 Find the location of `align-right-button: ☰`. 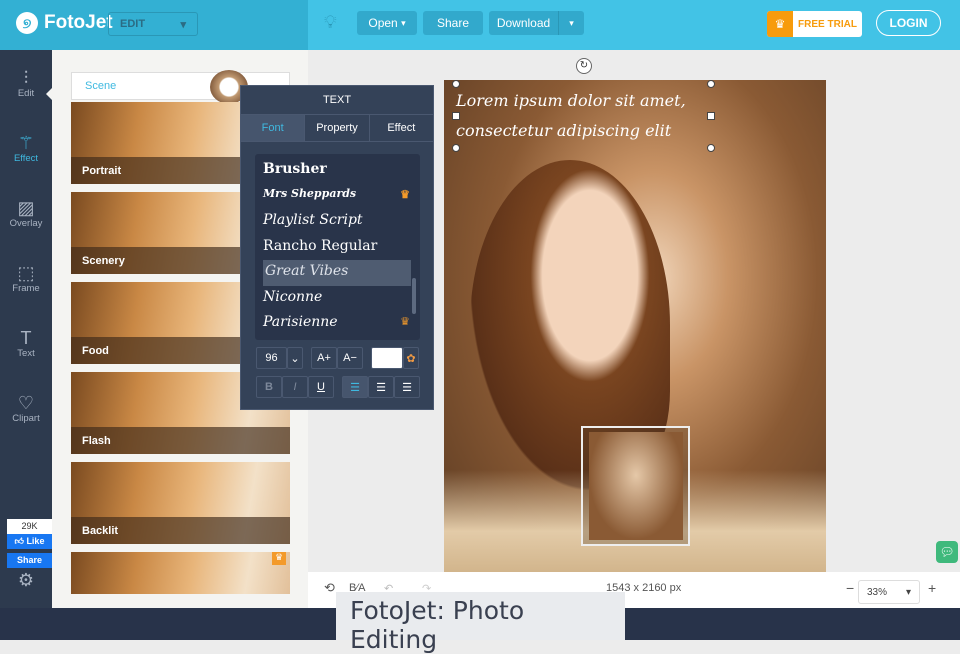

align-right-button: ☰ is located at coordinates (407, 387).